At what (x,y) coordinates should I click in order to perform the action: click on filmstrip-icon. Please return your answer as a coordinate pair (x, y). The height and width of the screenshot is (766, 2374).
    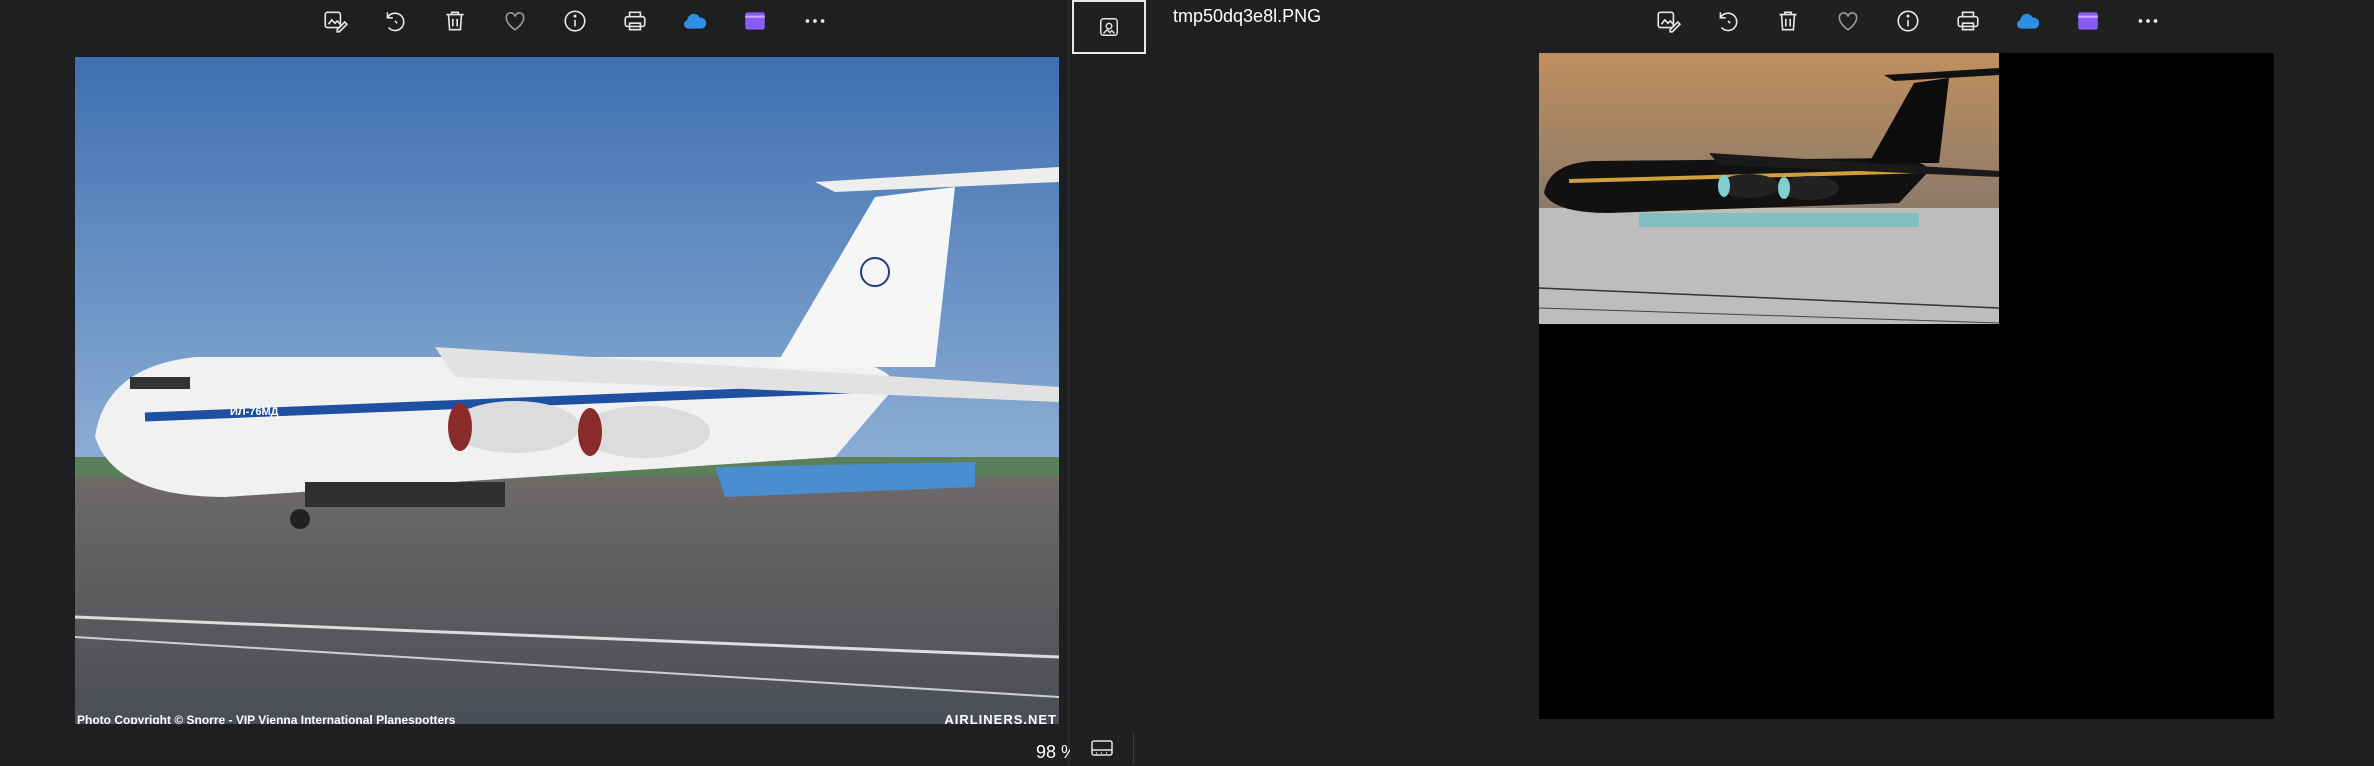
    Looking at the image, I should click on (1102, 748).